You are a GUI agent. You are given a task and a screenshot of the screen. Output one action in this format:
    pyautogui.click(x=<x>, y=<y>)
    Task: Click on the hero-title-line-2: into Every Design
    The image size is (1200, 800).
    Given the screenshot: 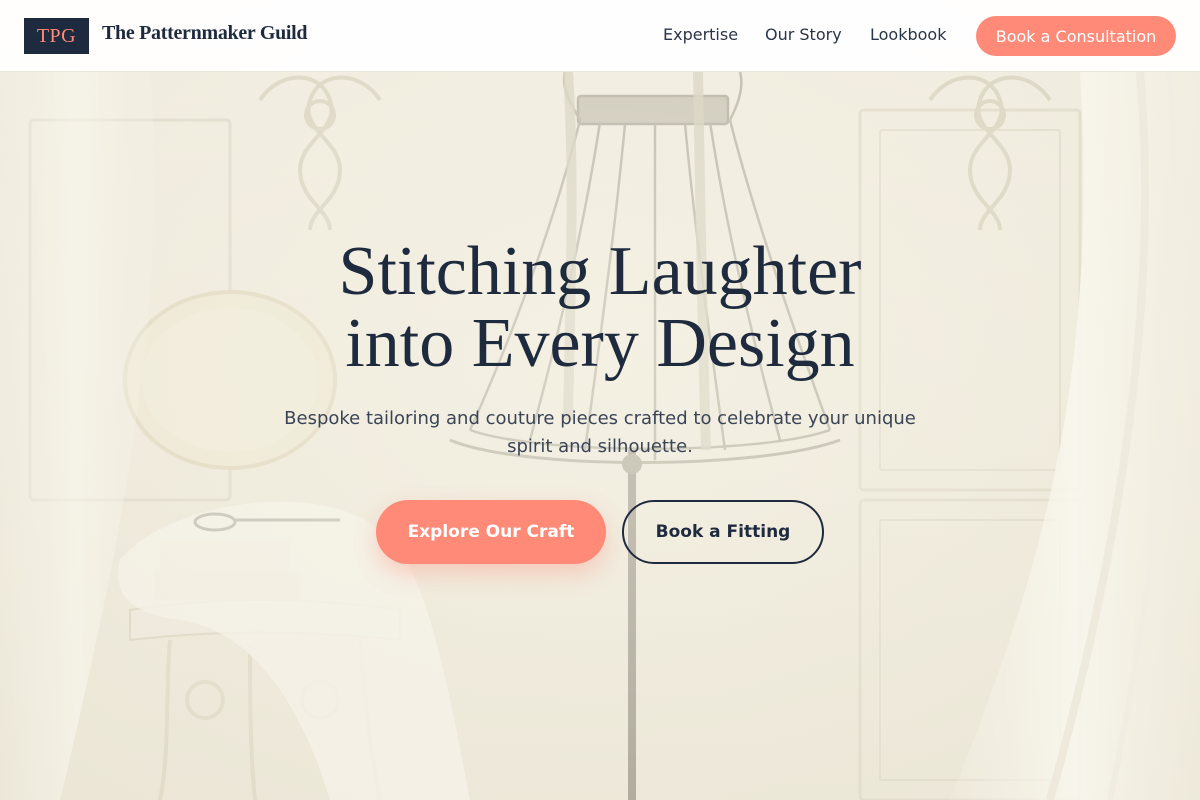 What is the action you would take?
    pyautogui.click(x=600, y=343)
    